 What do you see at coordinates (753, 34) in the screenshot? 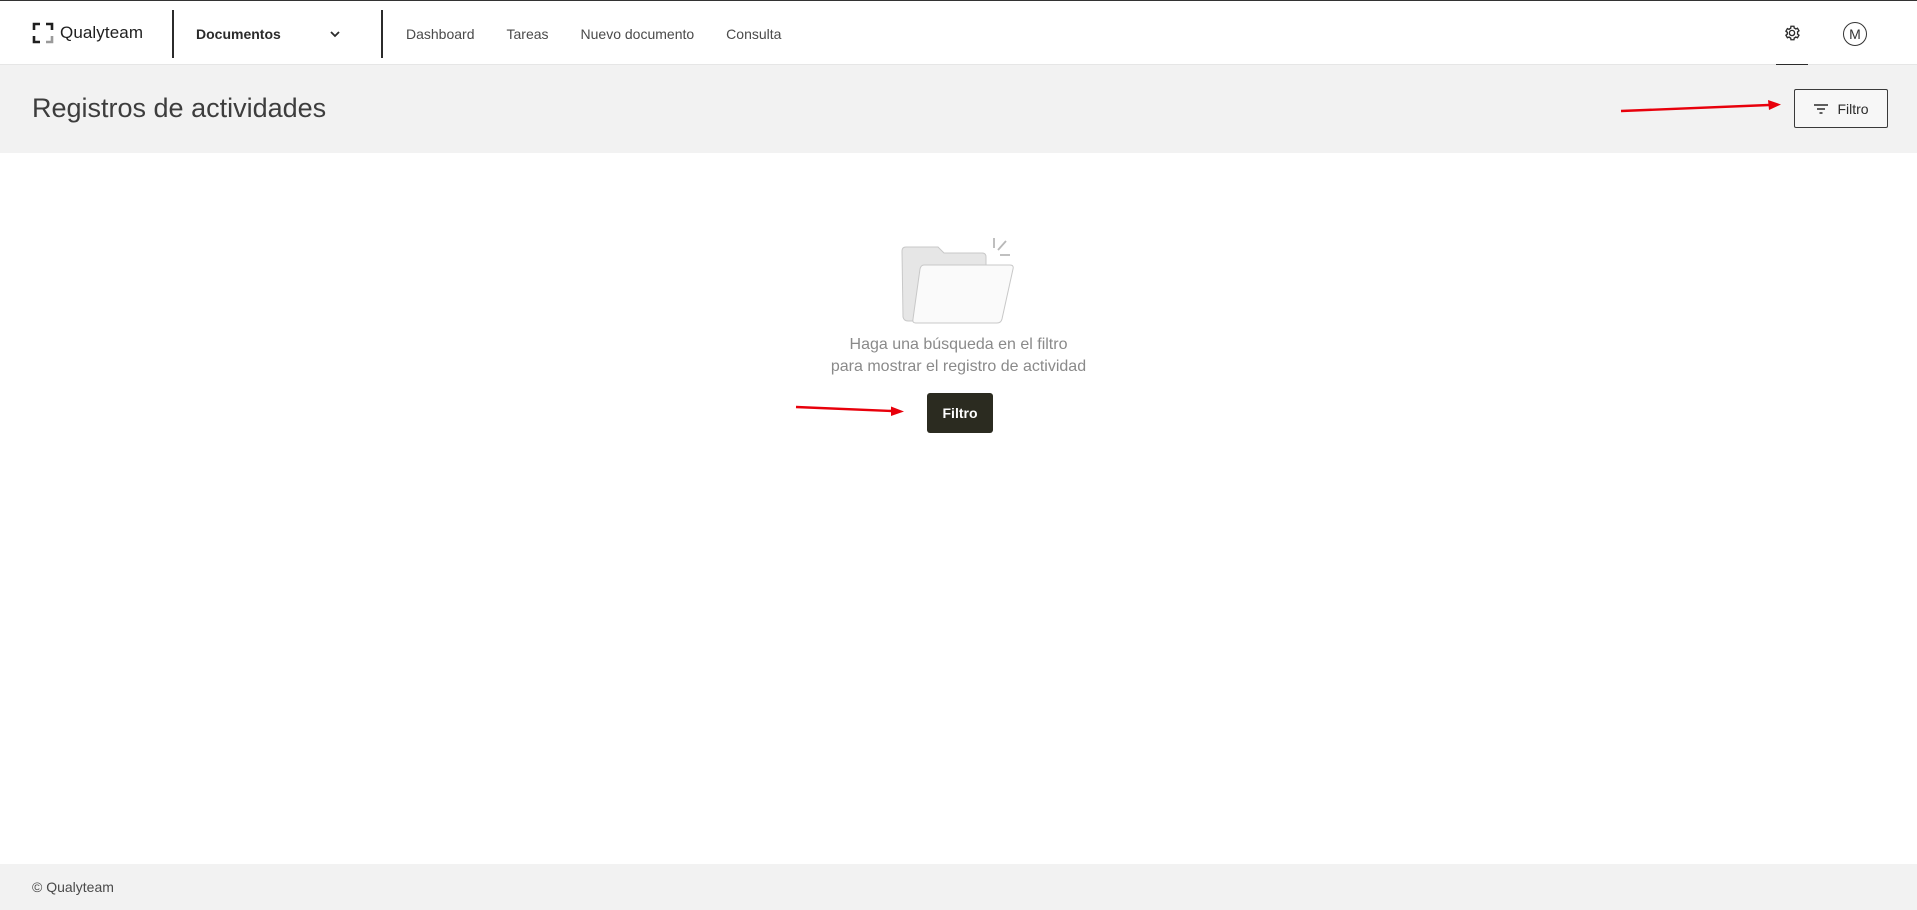
I see `nav-link-consulta: Consulta` at bounding box center [753, 34].